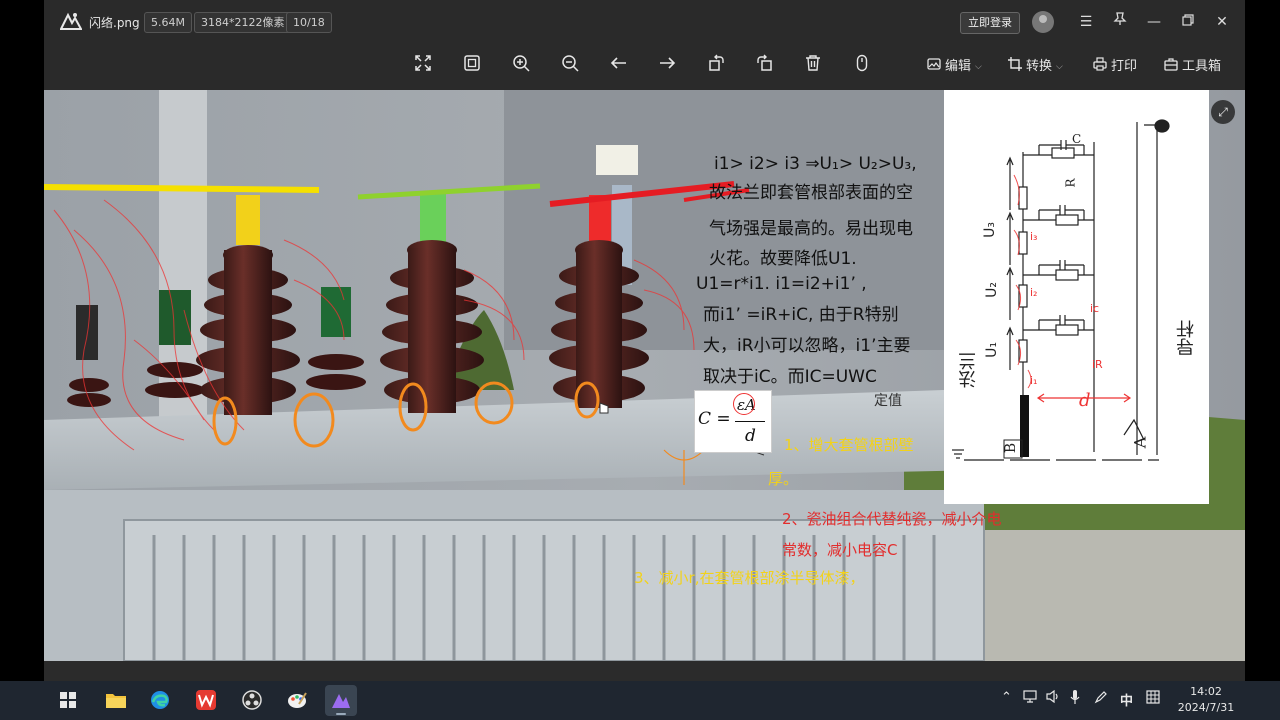  I want to click on file-name: 闪络.png, so click(114, 23).